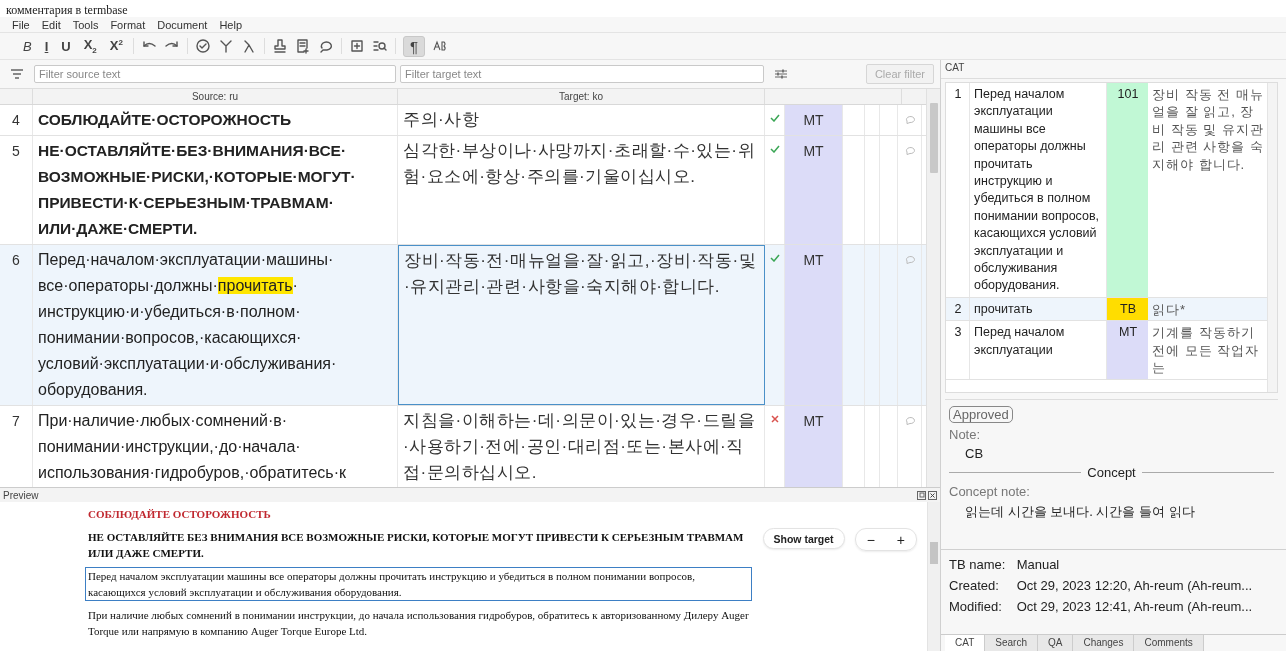 This screenshot has width=1286, height=651. I want to click on target-text-field: 장비·작동·전·매뉴얼을·잘·읽고,·장비·작동·및·유지관리·관련·사항을·숙지해야·합니다., so click(581, 325).